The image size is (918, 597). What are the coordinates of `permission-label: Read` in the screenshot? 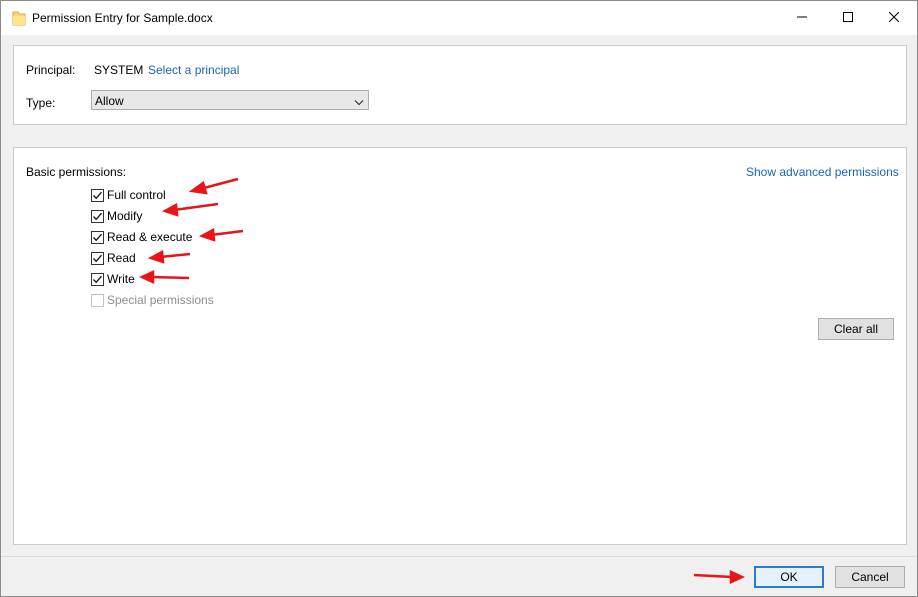 It's located at (121, 258).